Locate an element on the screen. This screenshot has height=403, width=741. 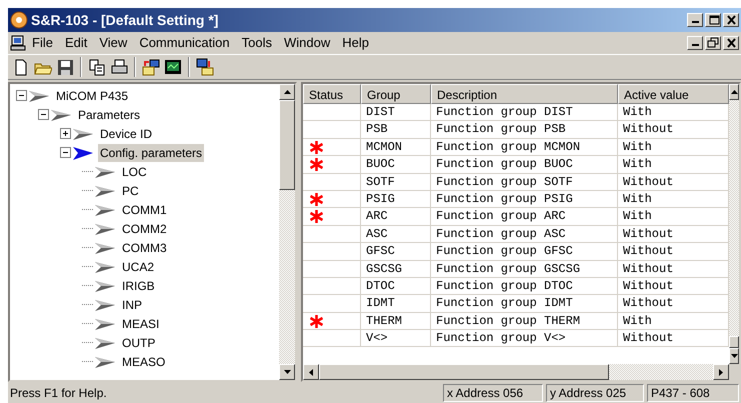
column-header: Group is located at coordinates (396, 94).